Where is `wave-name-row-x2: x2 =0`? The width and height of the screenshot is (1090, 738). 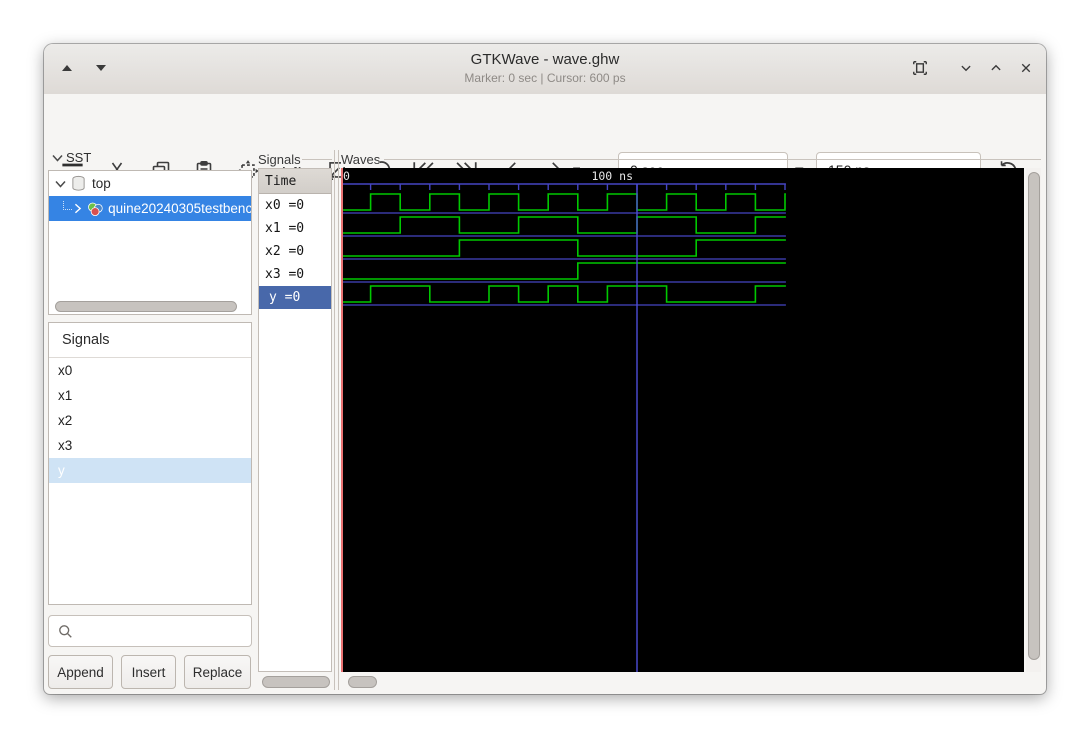 wave-name-row-x2: x2 =0 is located at coordinates (295, 251).